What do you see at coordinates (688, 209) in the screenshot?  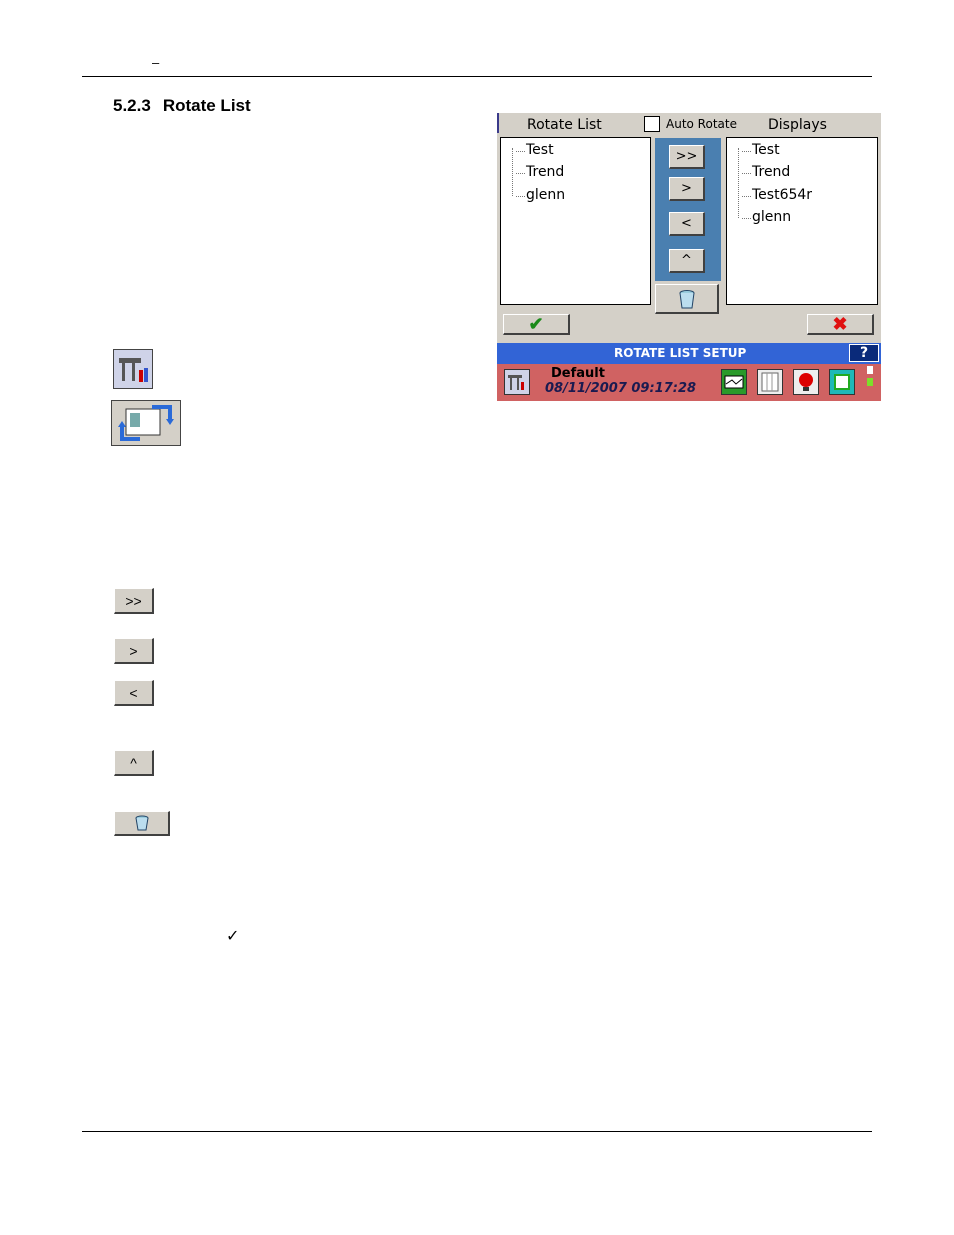 I see `button-panel: >> > < ^` at bounding box center [688, 209].